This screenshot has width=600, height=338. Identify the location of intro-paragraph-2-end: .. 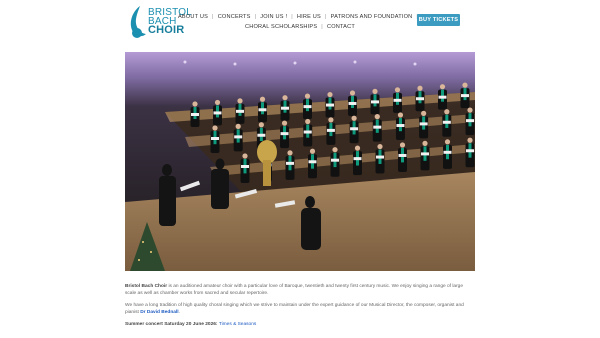
(179, 313).